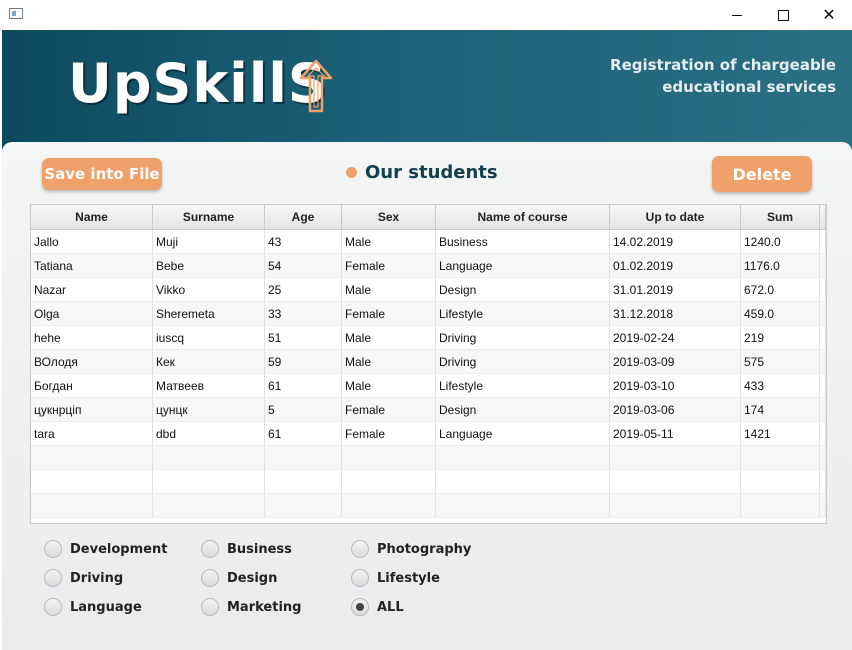 The width and height of the screenshot is (852, 650). Describe the element at coordinates (428, 242) in the screenshot. I see `table-row: Jallo Muji 43 Male Business 14.02.2019 1240.0` at that location.